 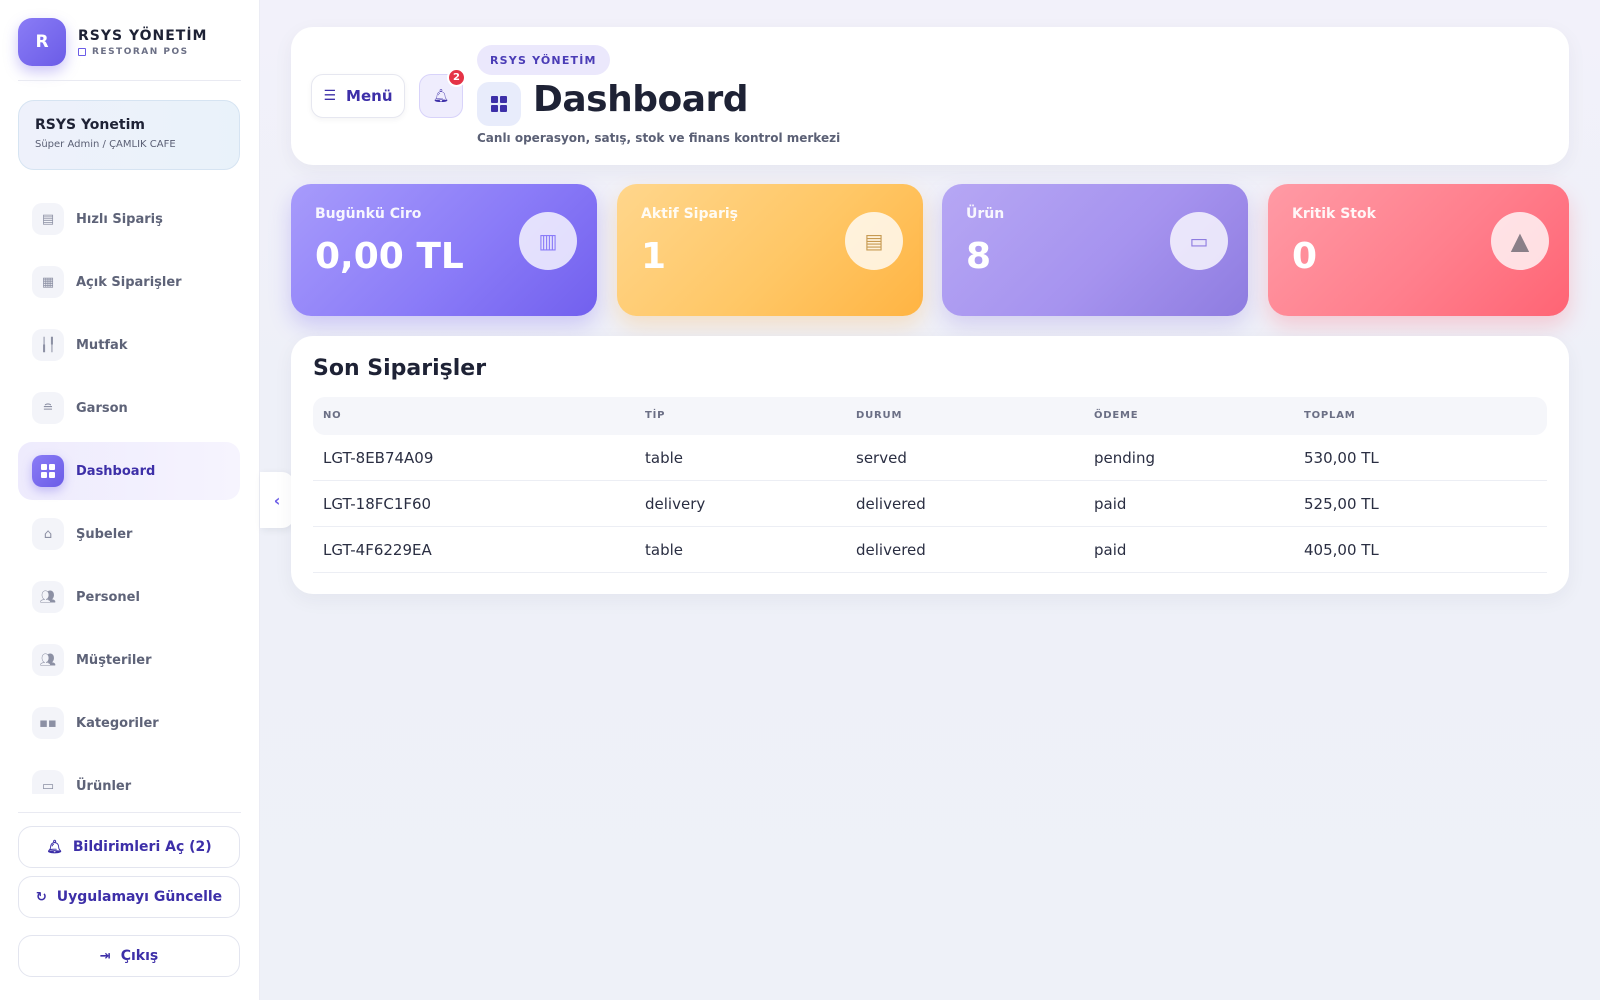 I want to click on sidebar-item-label: Açık Siparişler, so click(x=129, y=282).